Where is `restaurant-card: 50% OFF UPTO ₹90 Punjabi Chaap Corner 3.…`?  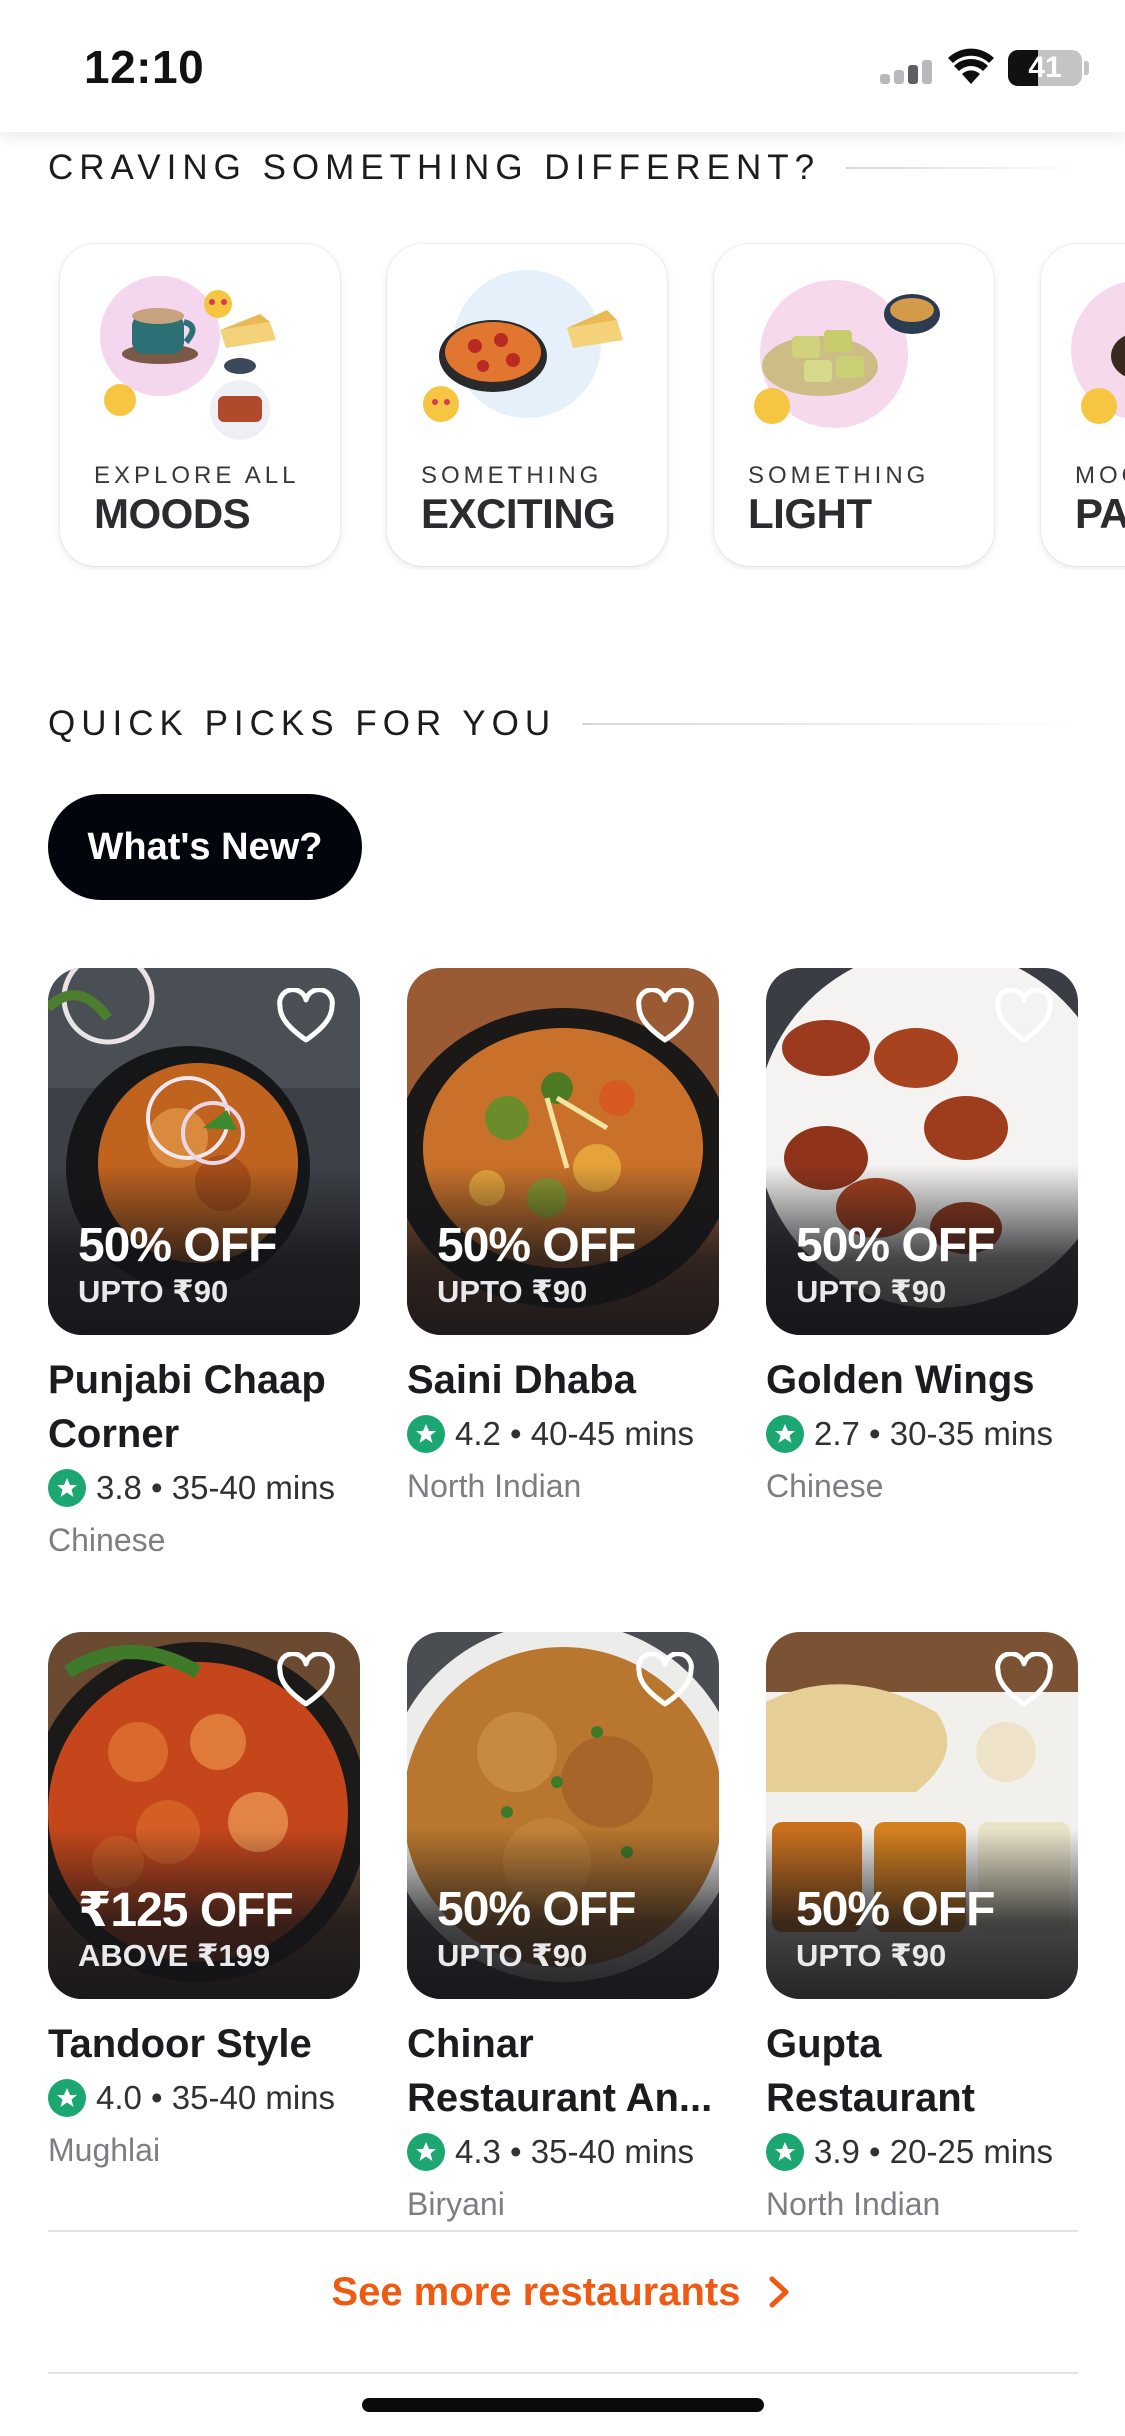 restaurant-card: 50% OFF UPTO ₹90 Punjabi Chaap Corner 3.… is located at coordinates (204, 1266).